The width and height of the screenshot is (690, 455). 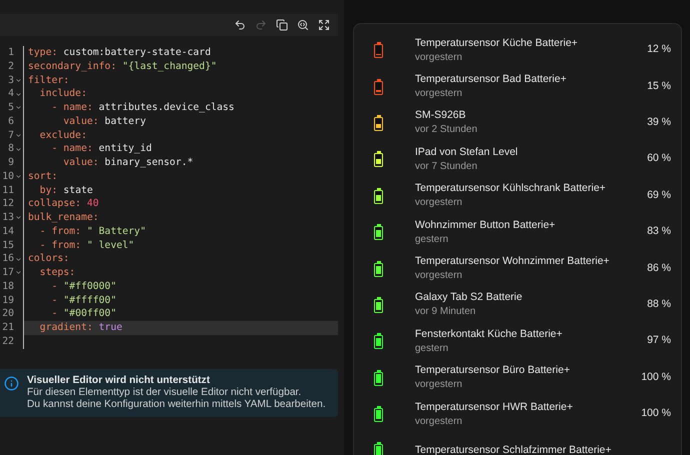 I want to click on battery-percent: 39 %, so click(x=659, y=122).